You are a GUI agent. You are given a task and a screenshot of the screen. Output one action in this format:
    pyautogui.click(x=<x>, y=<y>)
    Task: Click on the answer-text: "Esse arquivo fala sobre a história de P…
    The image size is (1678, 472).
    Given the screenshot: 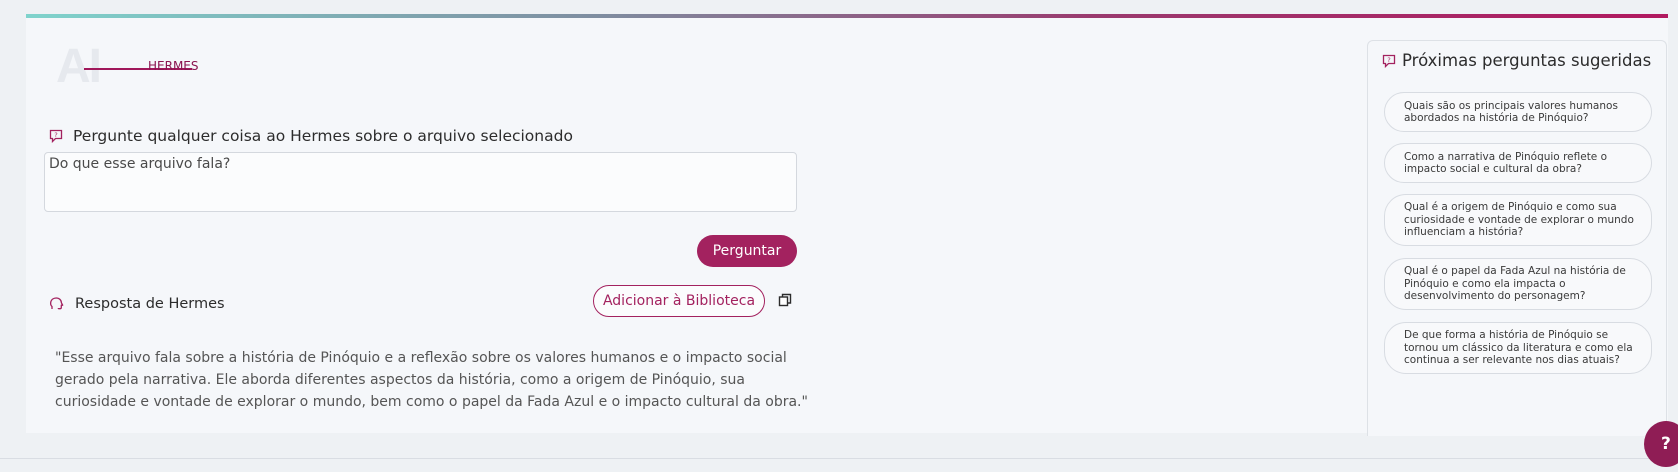 What is the action you would take?
    pyautogui.click(x=431, y=380)
    